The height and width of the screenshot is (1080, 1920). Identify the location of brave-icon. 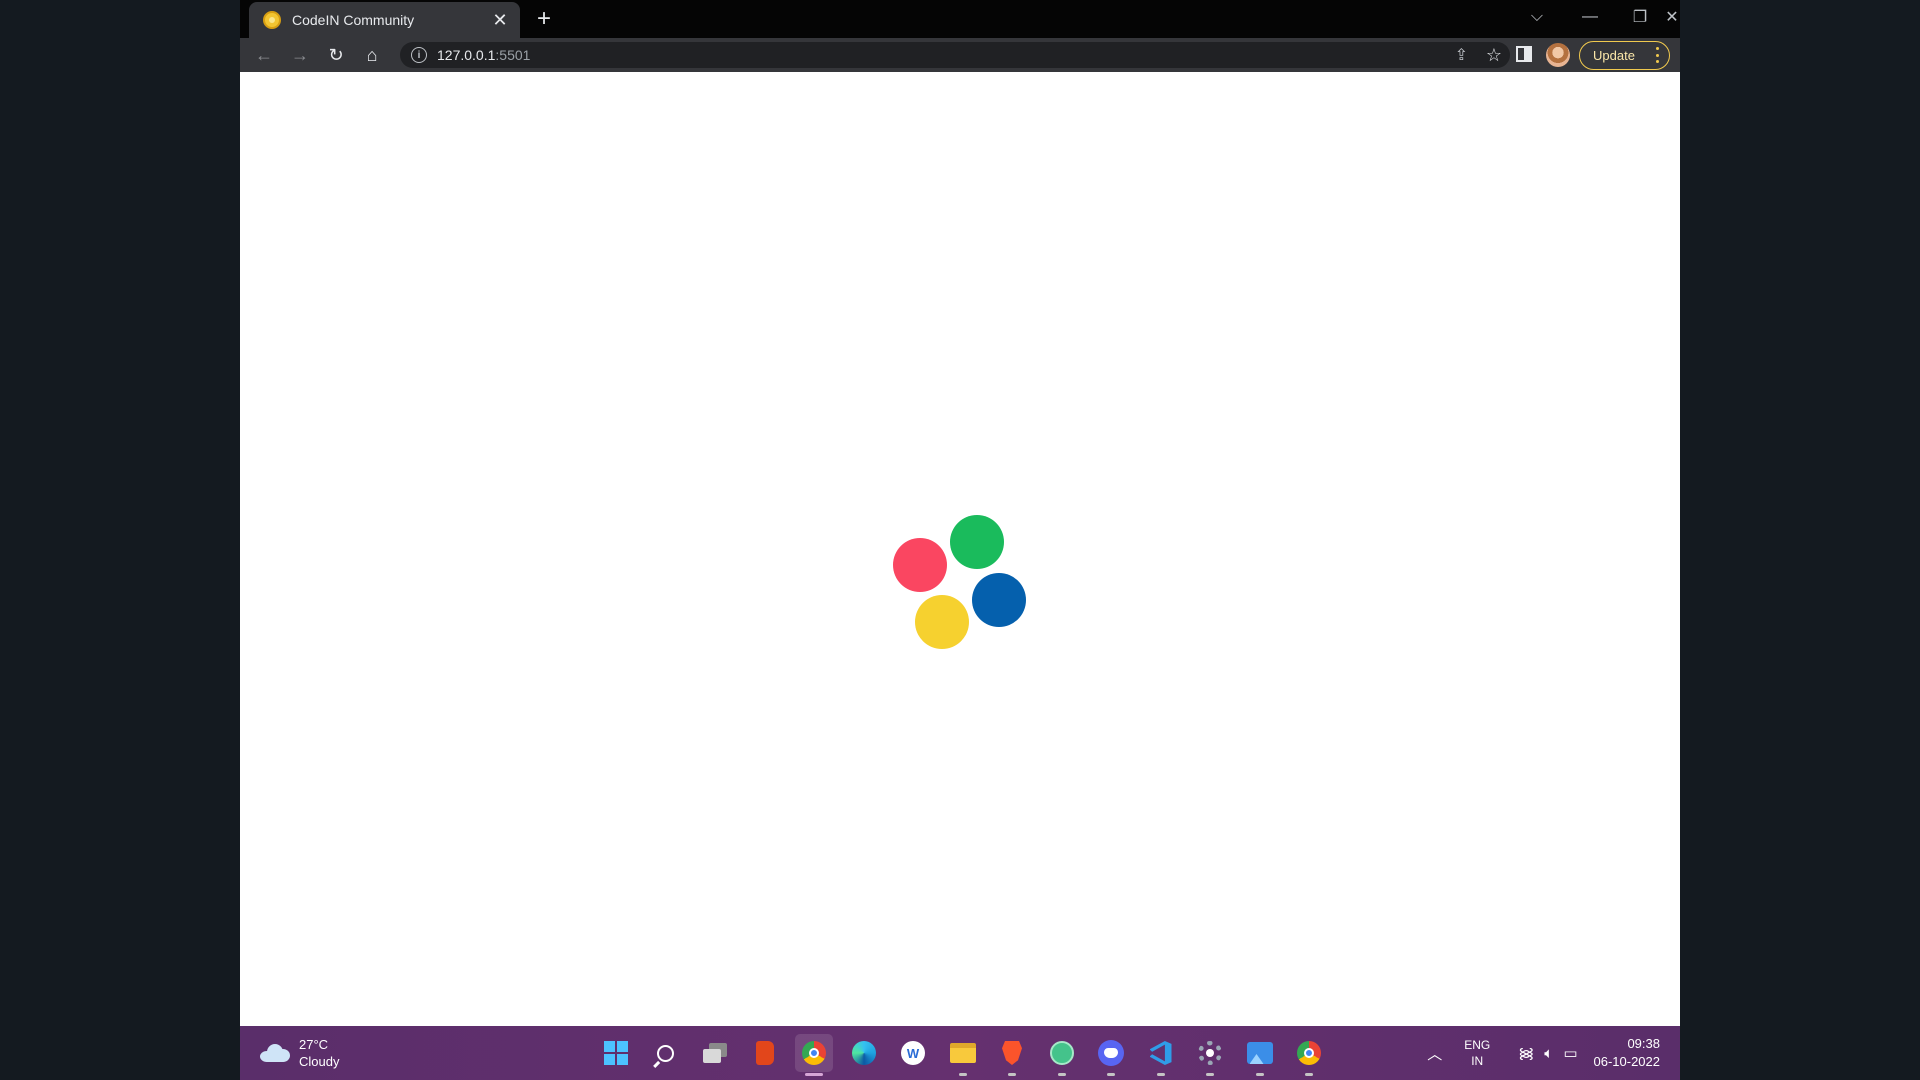
(1012, 1055).